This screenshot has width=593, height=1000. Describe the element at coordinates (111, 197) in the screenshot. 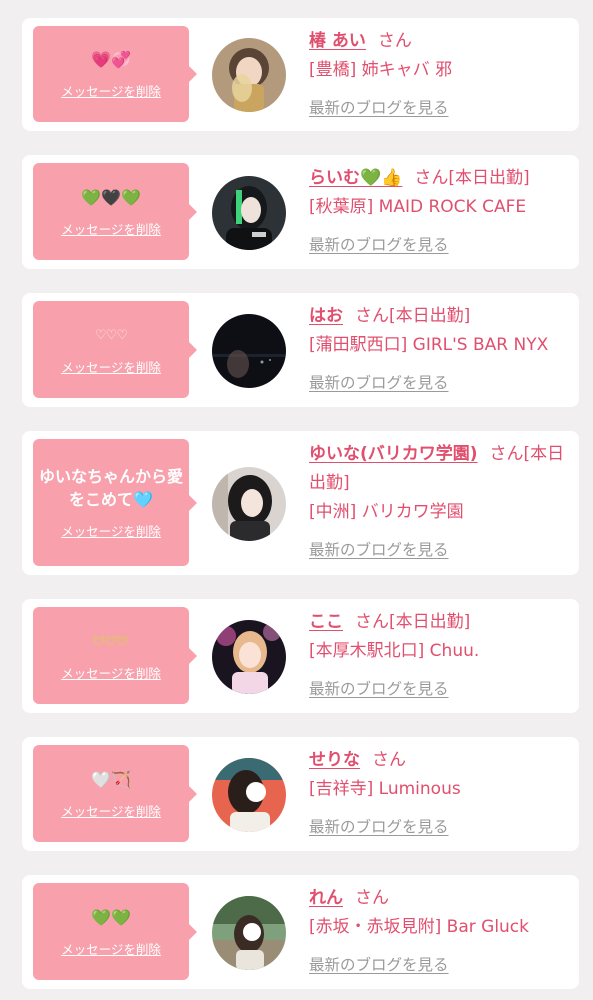

I see `message-text: 💚🖤💚` at that location.